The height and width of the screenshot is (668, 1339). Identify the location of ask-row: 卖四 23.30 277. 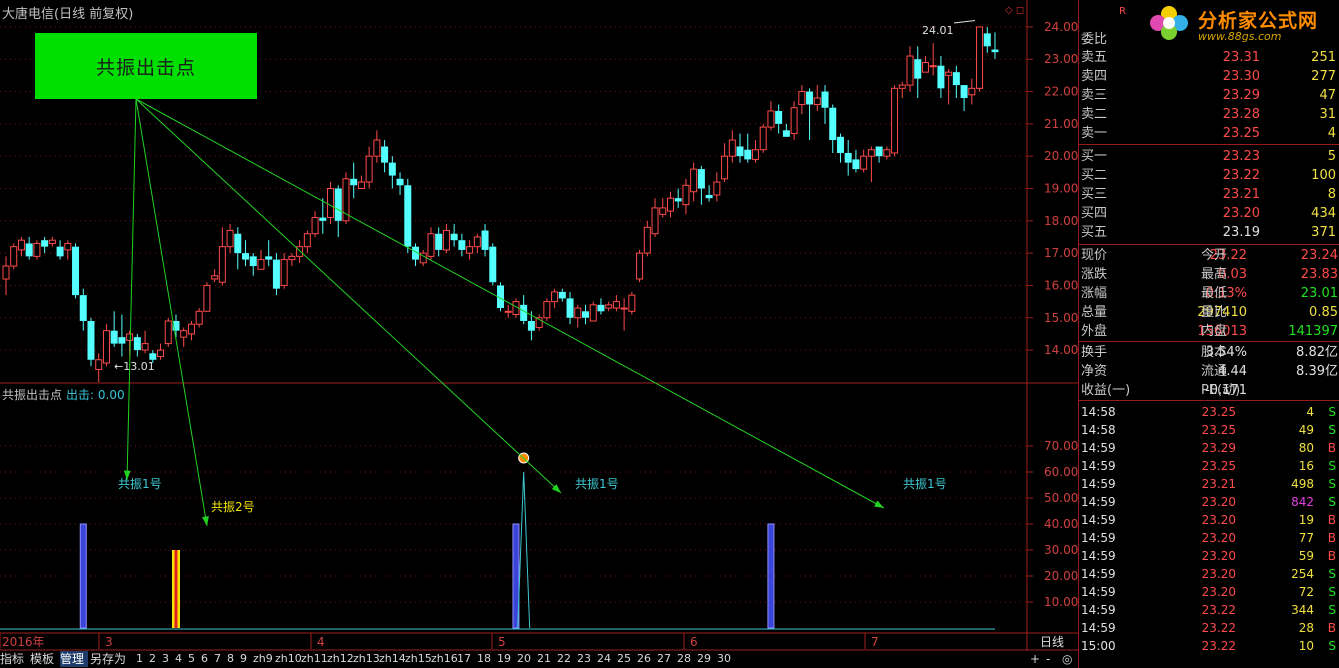
(1210, 77).